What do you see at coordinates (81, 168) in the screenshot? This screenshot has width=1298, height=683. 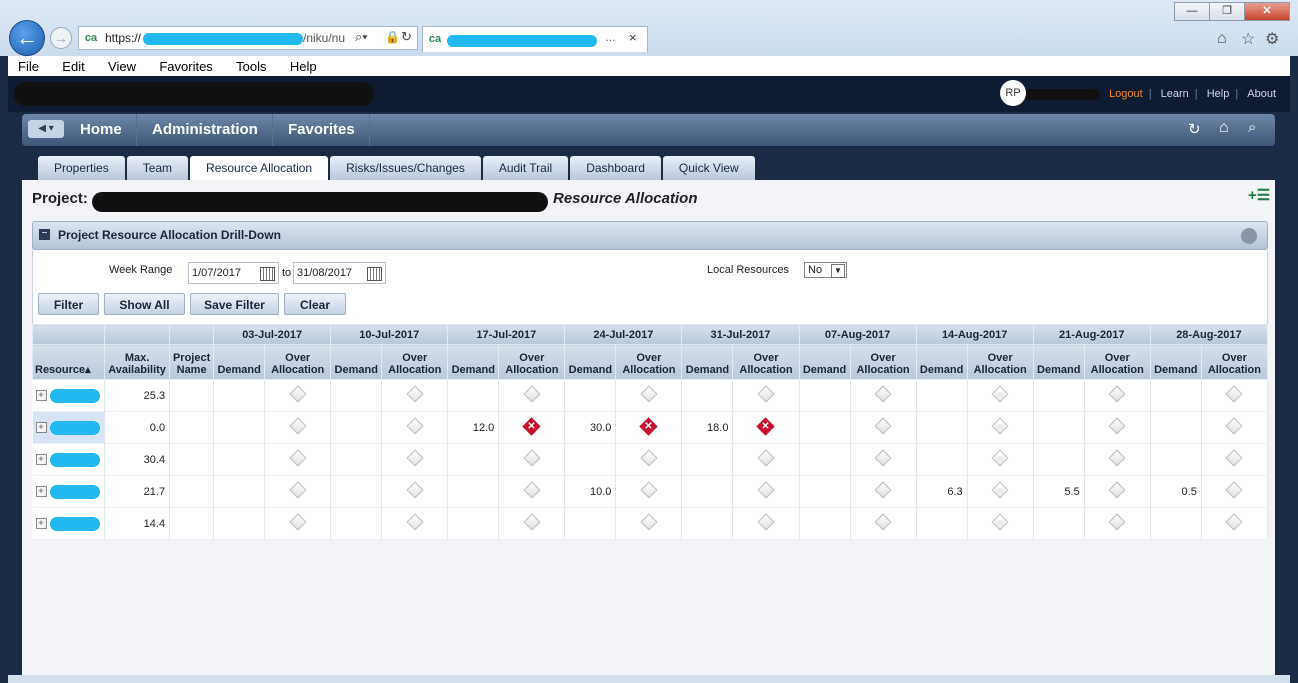 I see `tab-properties: Properties` at bounding box center [81, 168].